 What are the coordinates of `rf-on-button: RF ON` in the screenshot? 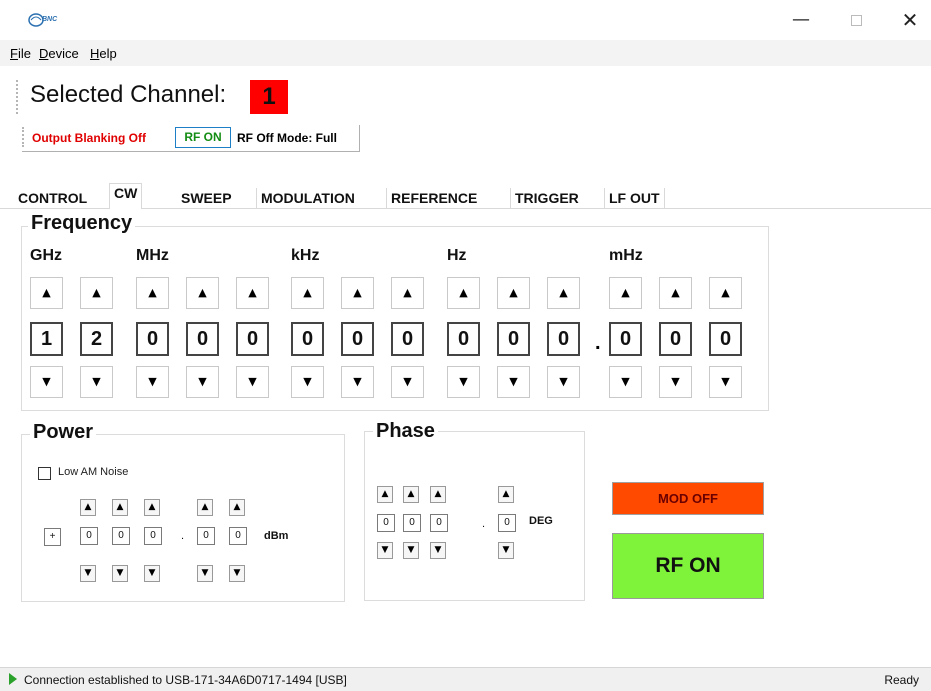 It's located at (688, 566).